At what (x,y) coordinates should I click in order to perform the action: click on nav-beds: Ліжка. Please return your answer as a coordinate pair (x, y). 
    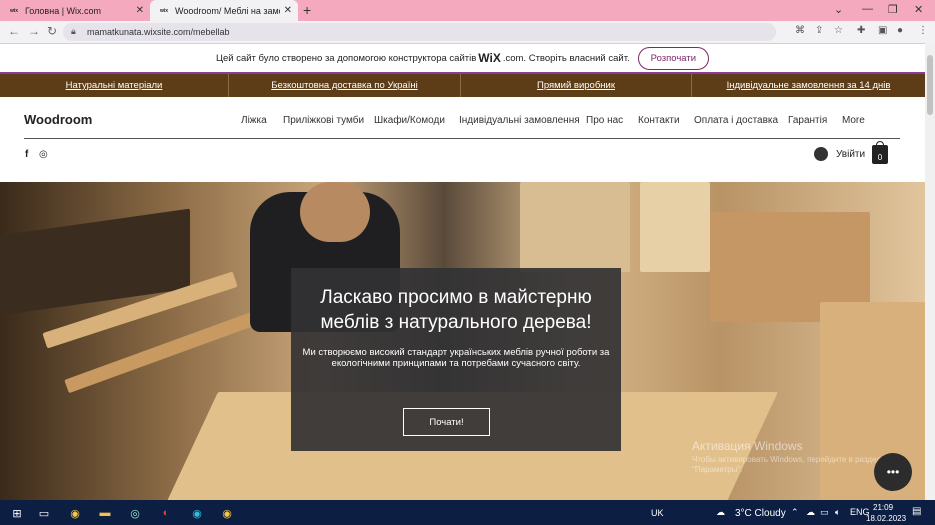
    Looking at the image, I should click on (254, 120).